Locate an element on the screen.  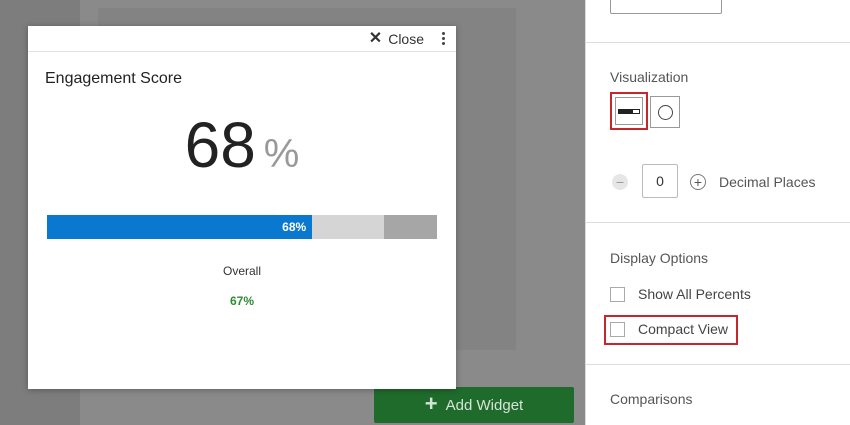
score-bar-fill: 68% is located at coordinates (180, 227).